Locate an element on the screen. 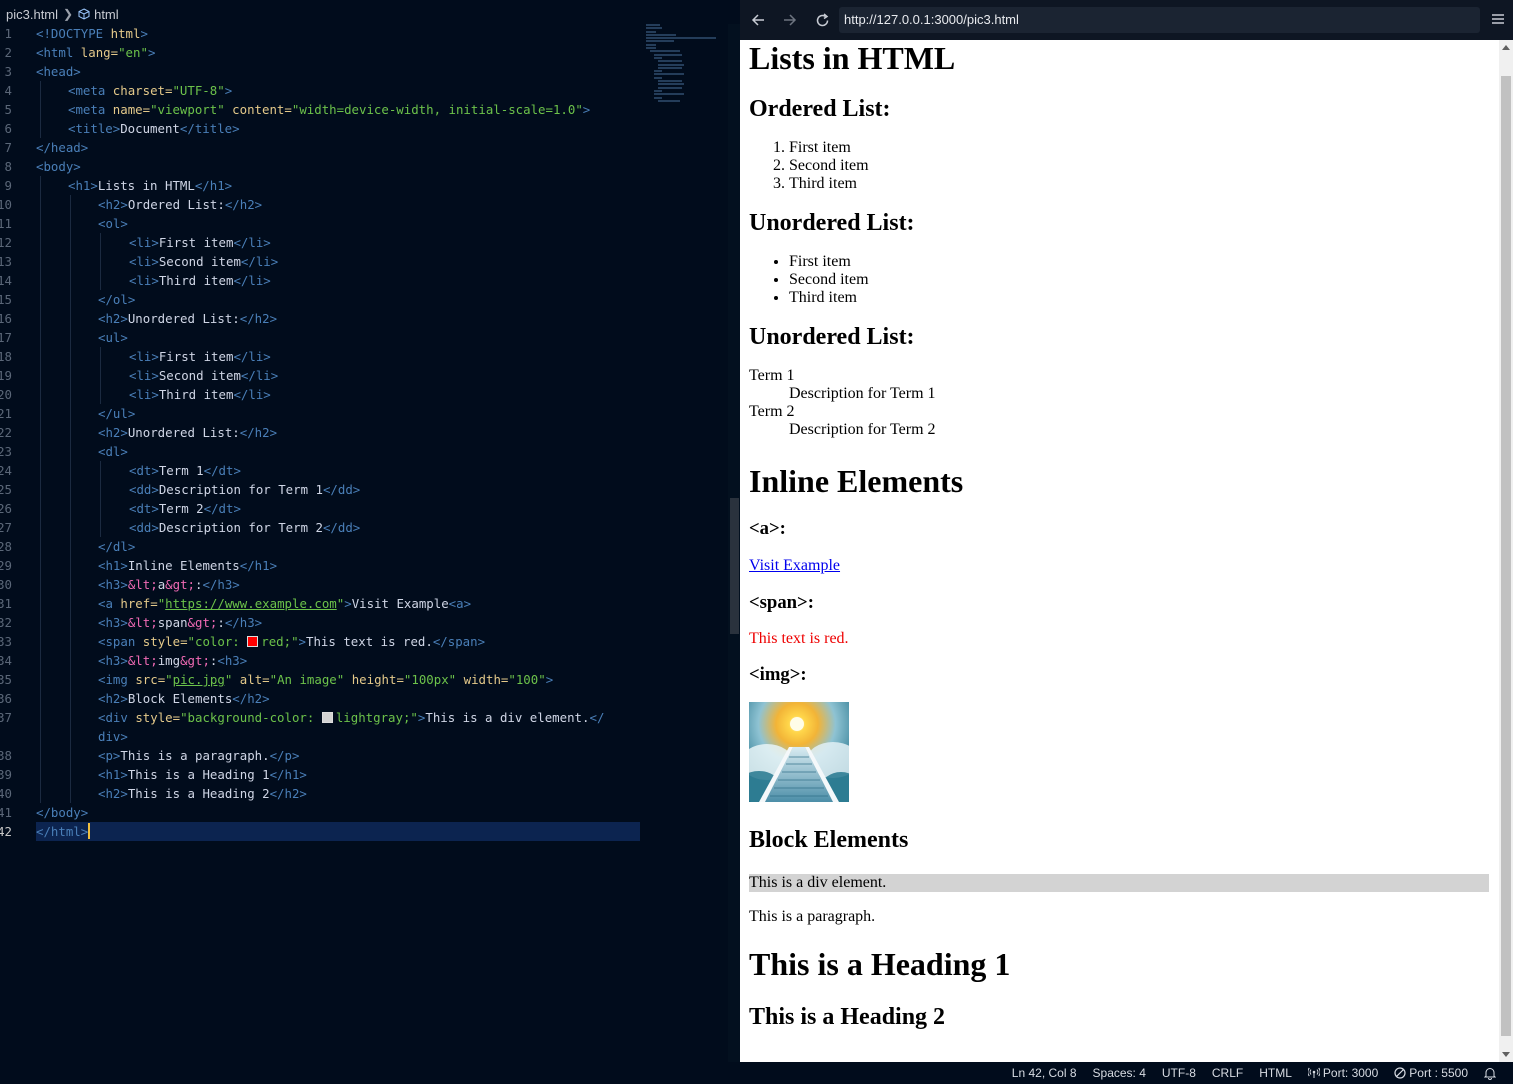  back-arrow-icon is located at coordinates (758, 20).